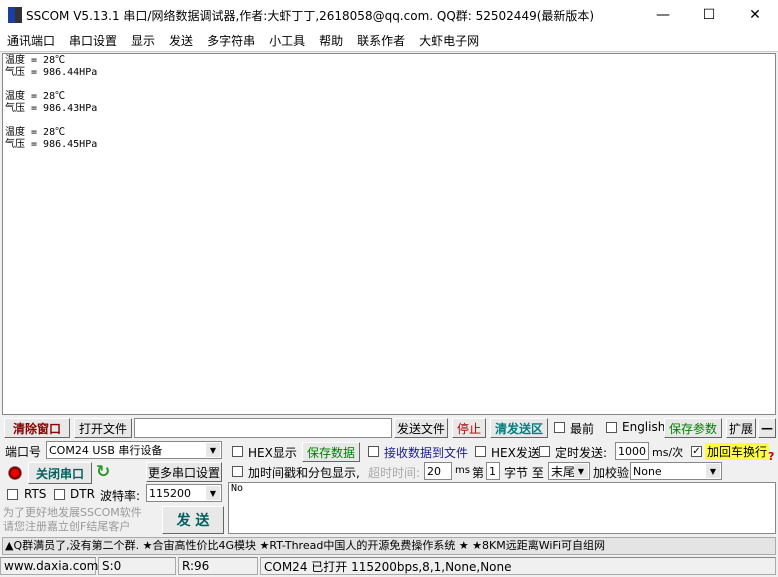 The image size is (778, 577). I want to click on save-data-button: 保存数据, so click(331, 452).